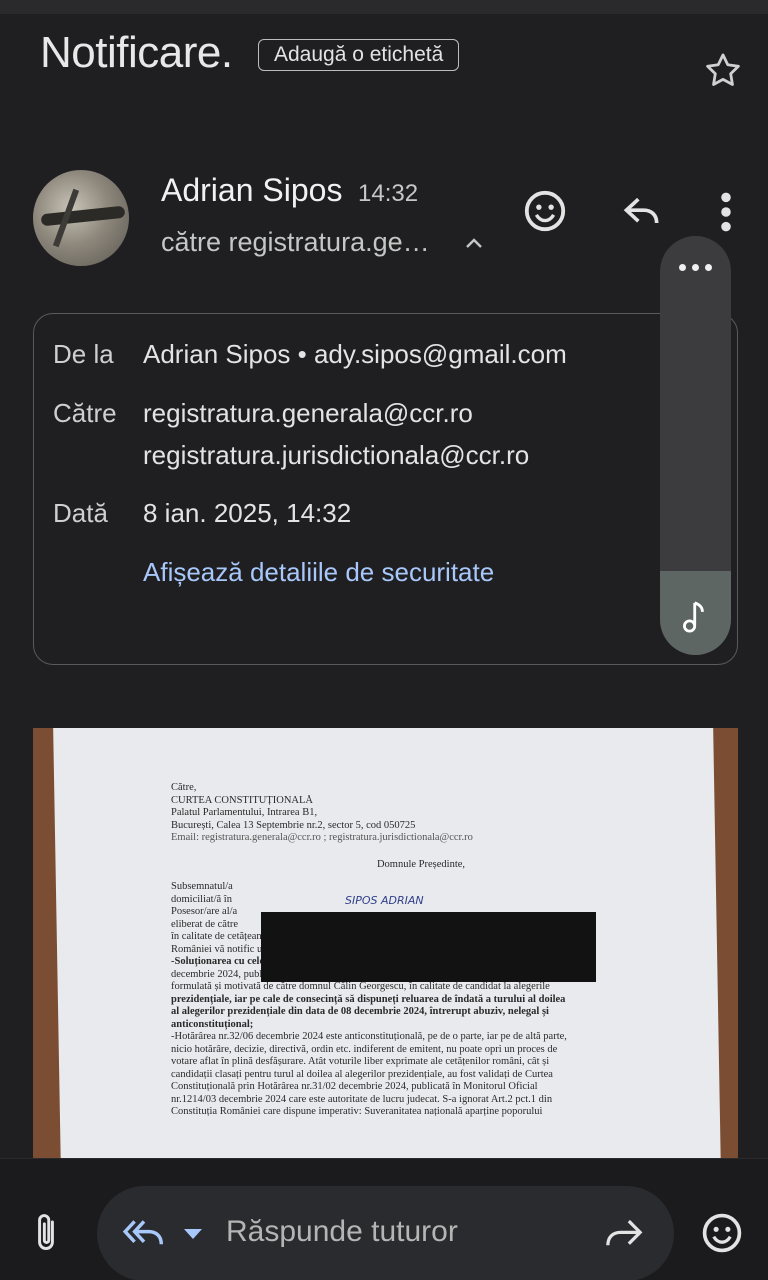 This screenshot has width=768, height=1280. I want to click on to-value-2: registratura.jurisdictionala@ccr.ro, so click(336, 455).